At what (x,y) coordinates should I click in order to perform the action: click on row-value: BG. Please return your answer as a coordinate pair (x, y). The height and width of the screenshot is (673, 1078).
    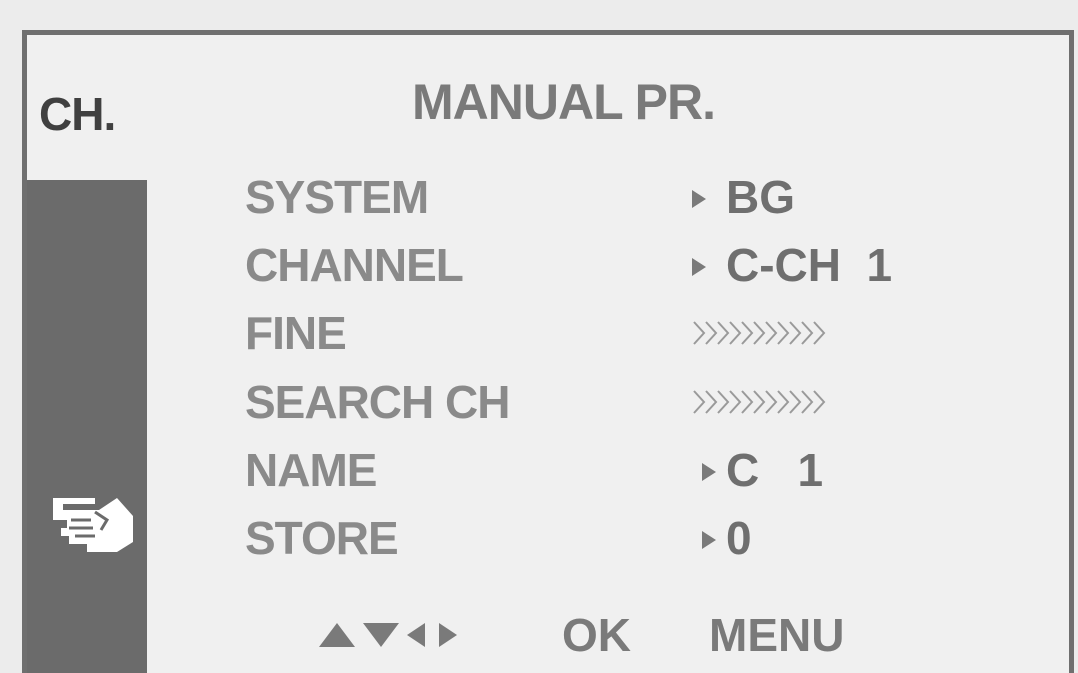
    Looking at the image, I should click on (743, 197).